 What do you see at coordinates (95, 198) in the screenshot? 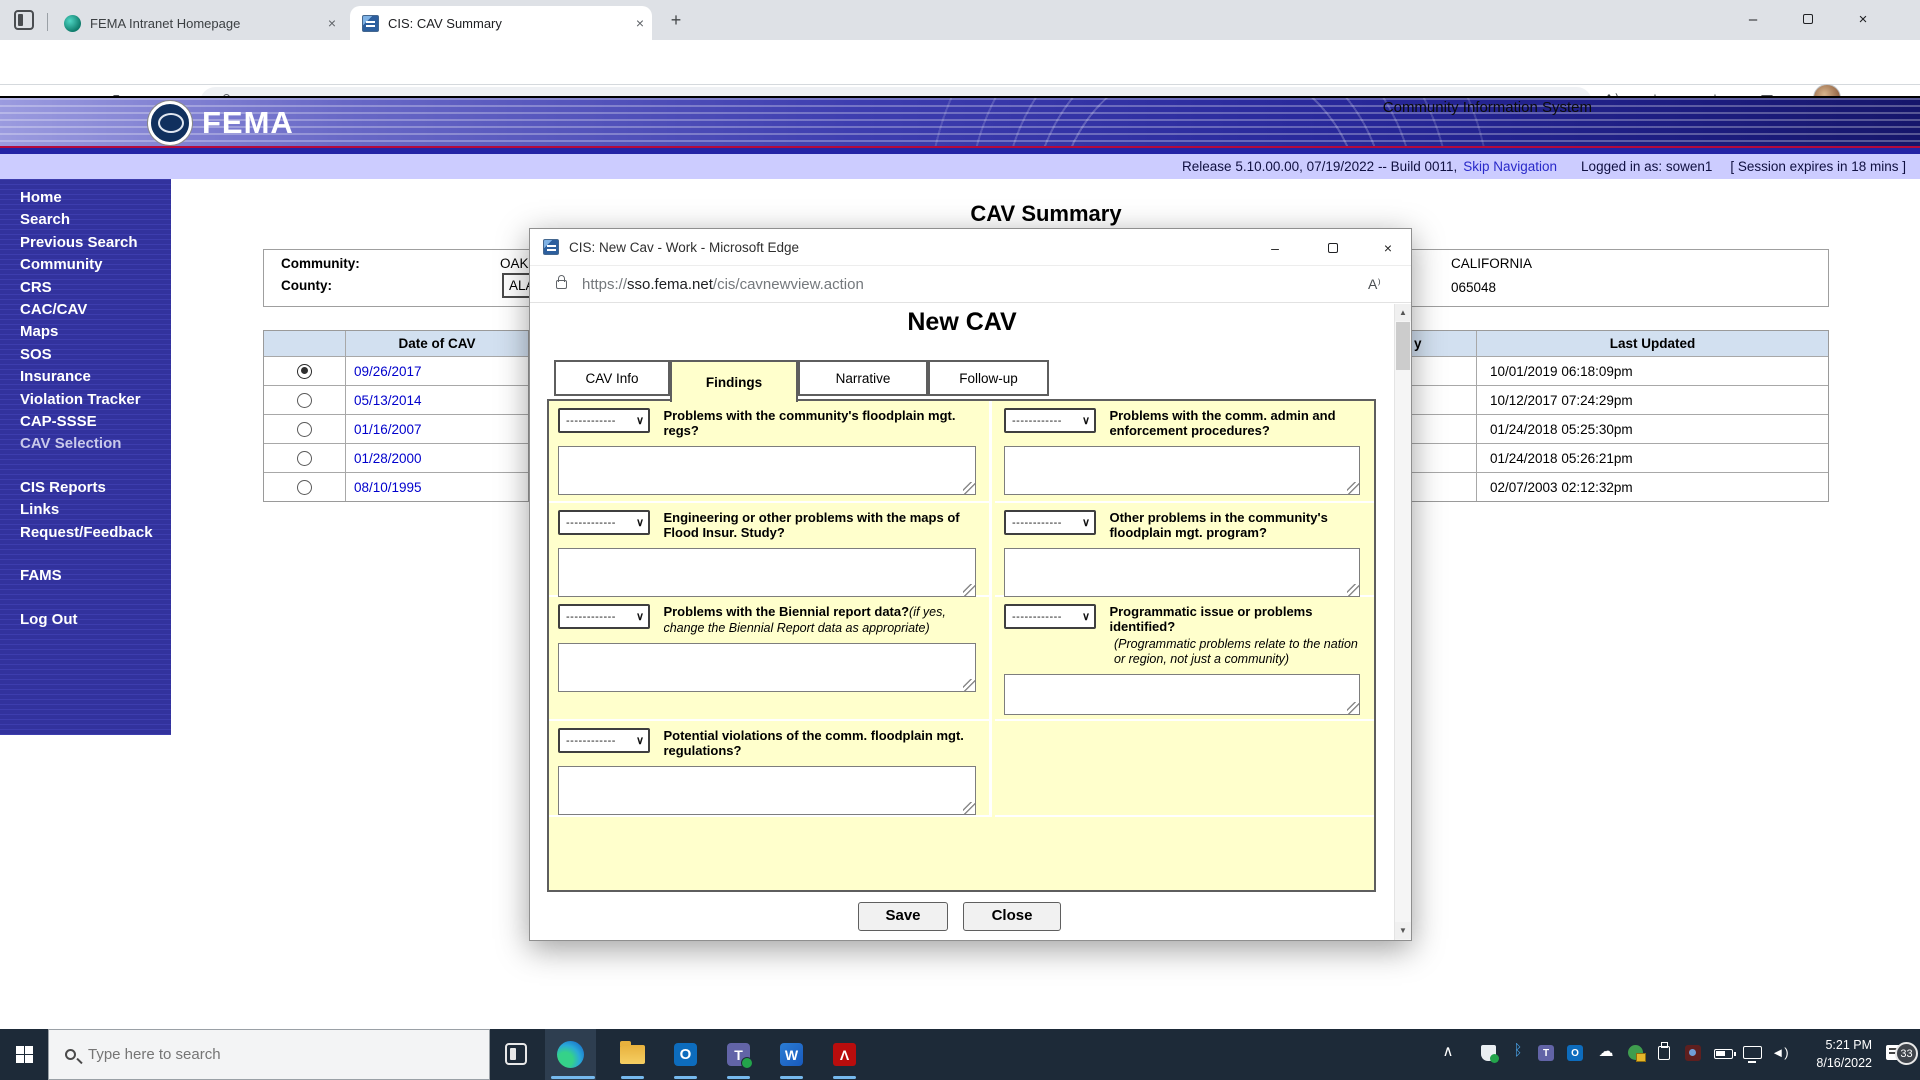
I see `sidebar-item-home: Home` at bounding box center [95, 198].